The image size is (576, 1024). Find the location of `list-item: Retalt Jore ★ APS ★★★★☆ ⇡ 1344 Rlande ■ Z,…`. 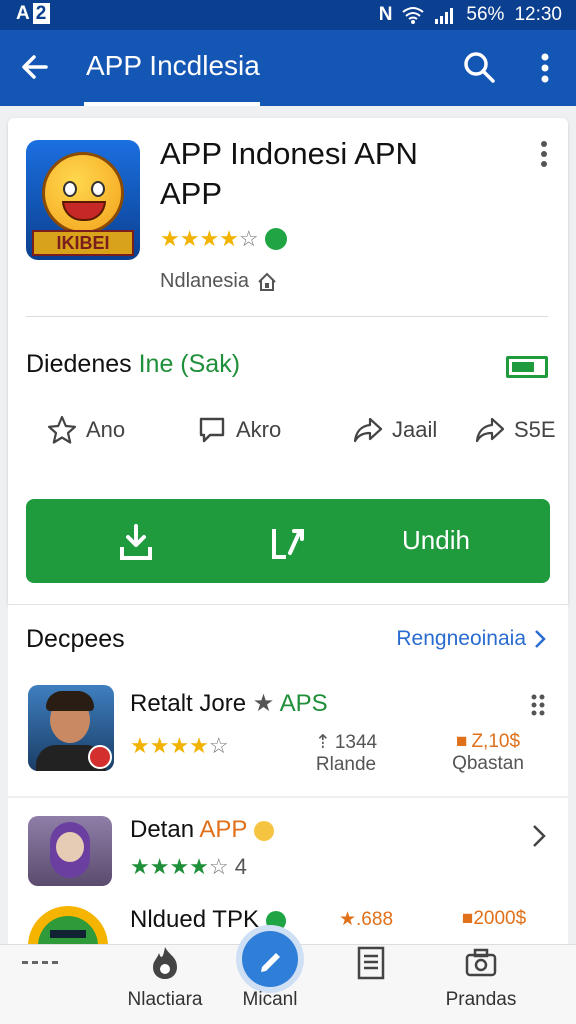

list-item: Retalt Jore ★ APS ★★★★☆ ⇡ 1344 Rlande ■ Z,… is located at coordinates (288, 739).